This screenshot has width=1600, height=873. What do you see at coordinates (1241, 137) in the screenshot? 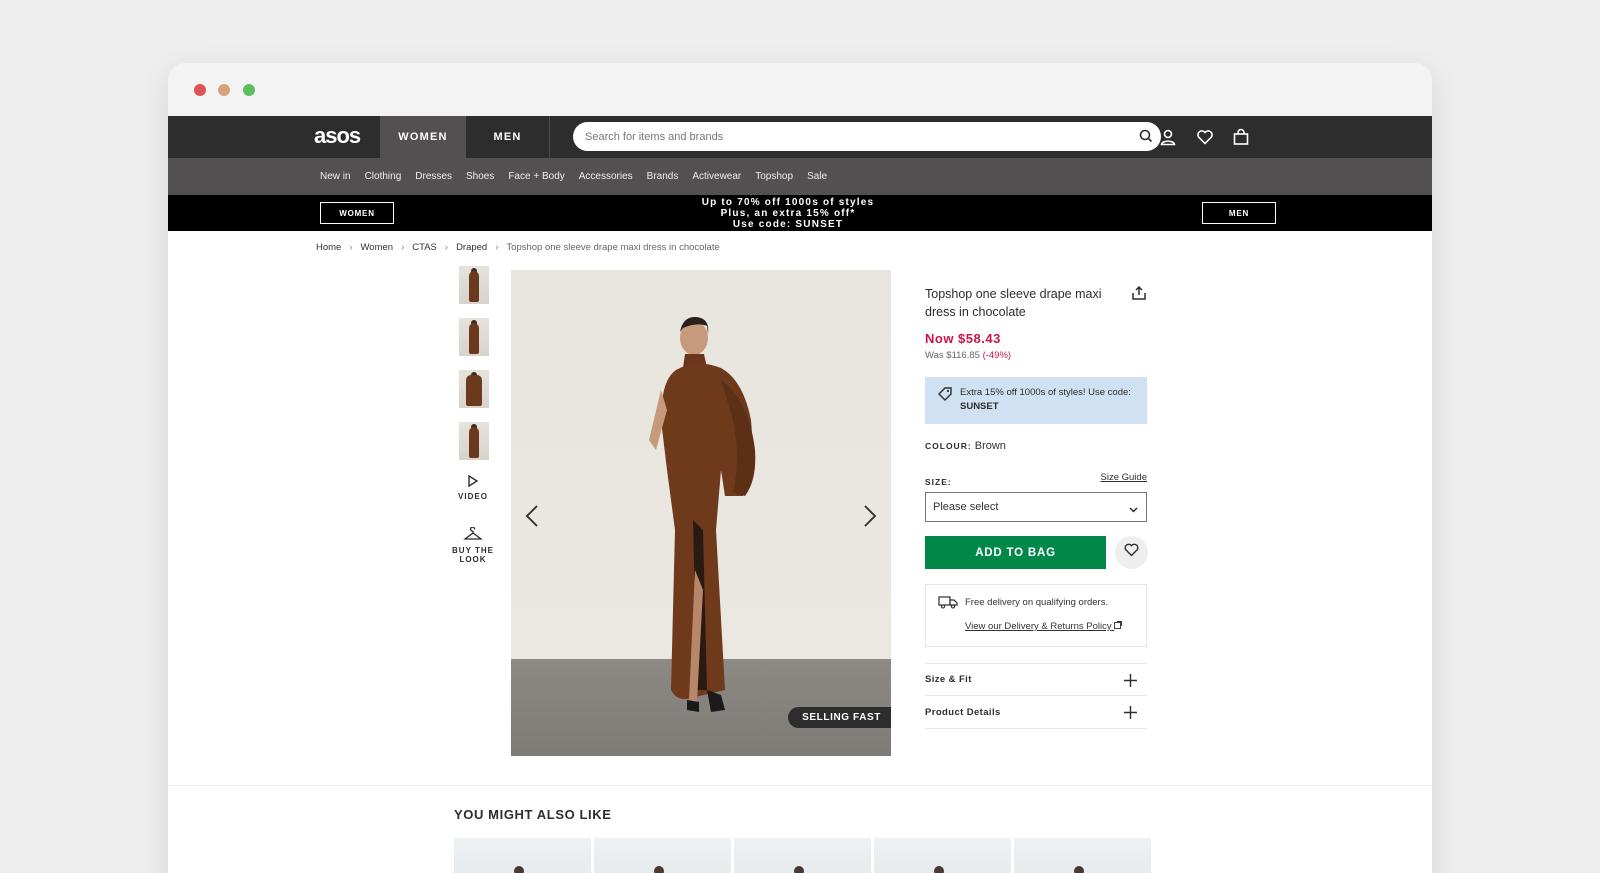
I see `bag-icon` at bounding box center [1241, 137].